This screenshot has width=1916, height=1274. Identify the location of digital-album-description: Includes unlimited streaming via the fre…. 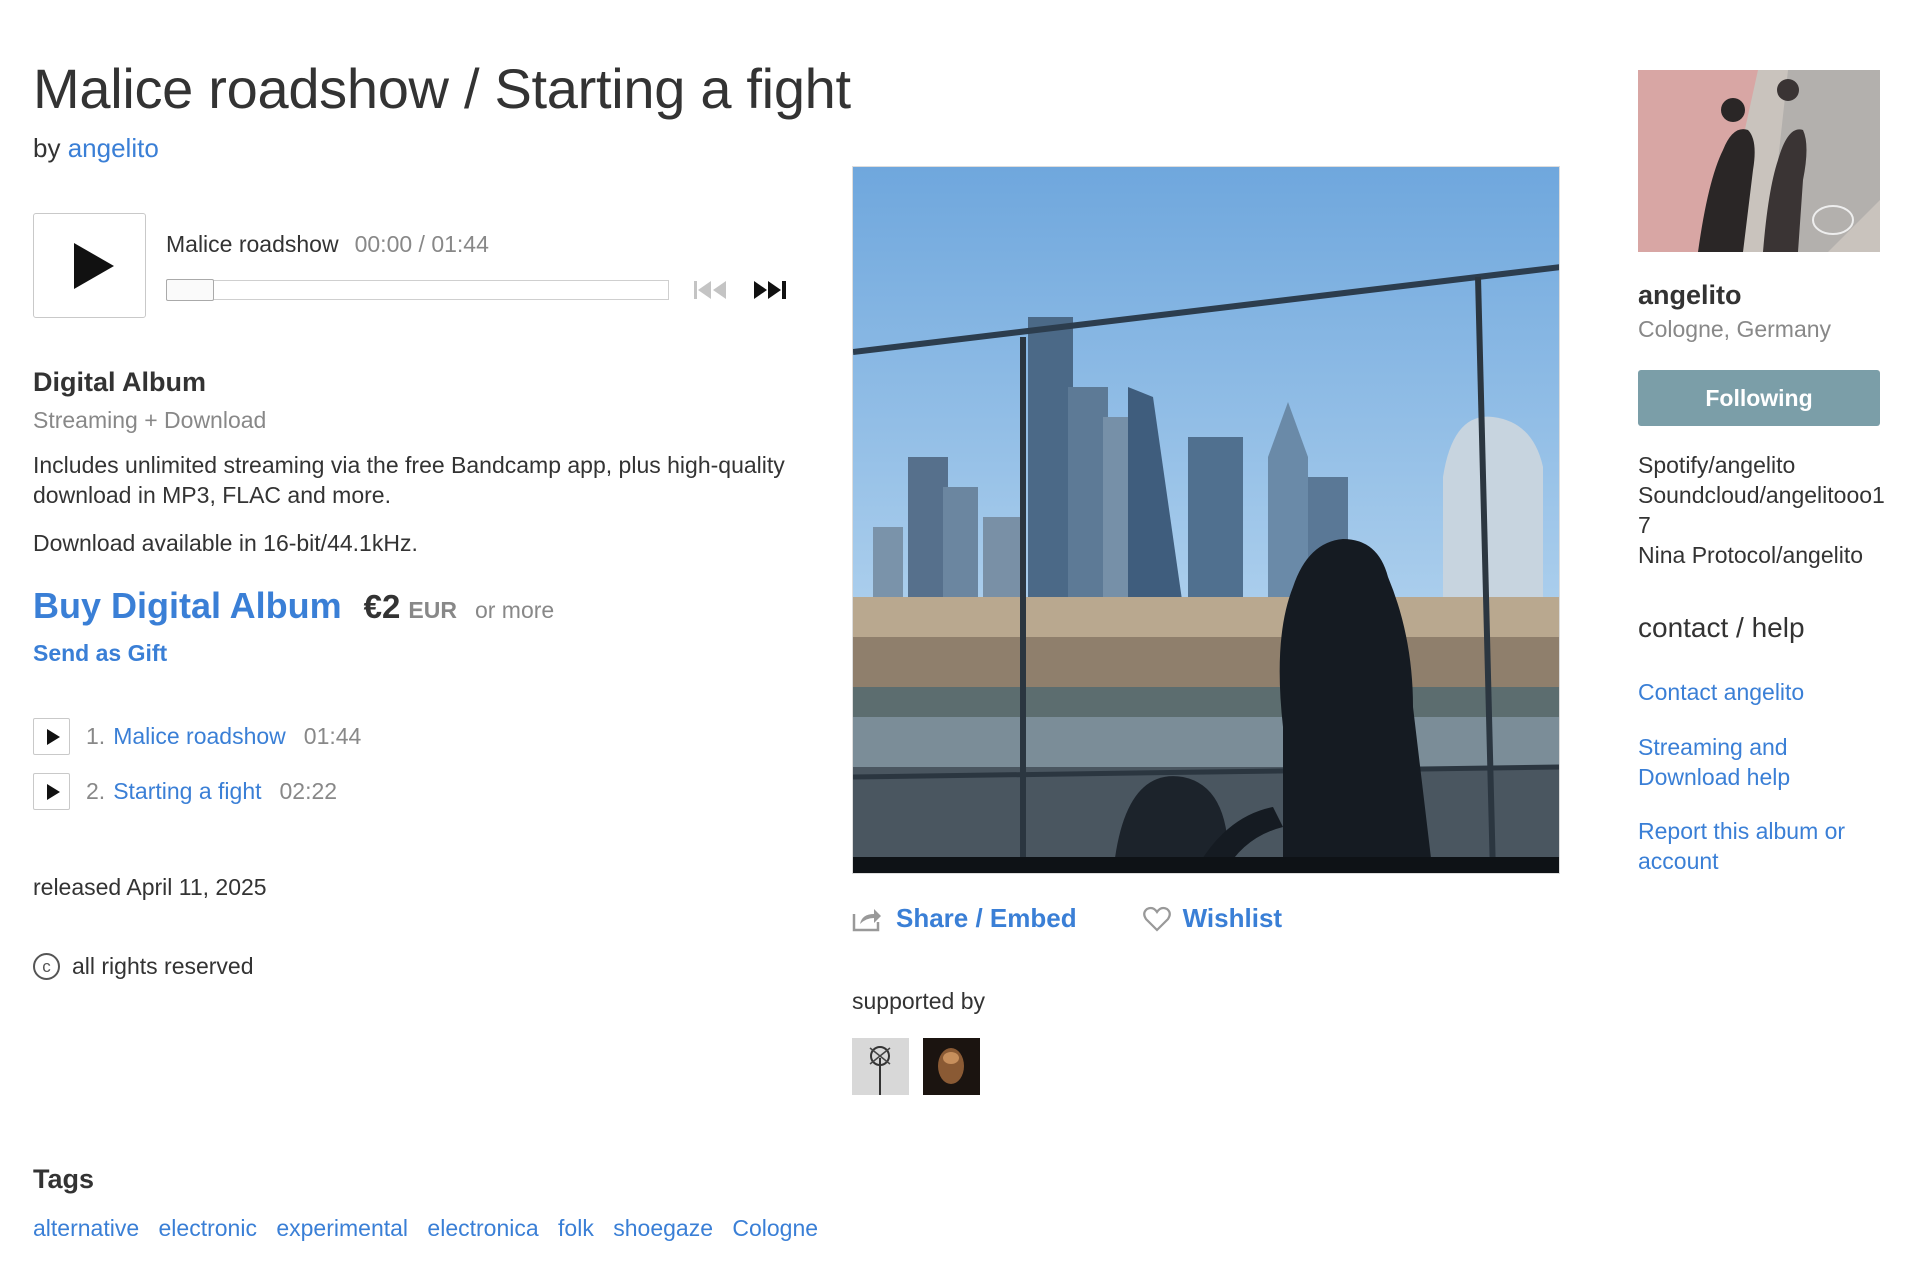
(409, 480).